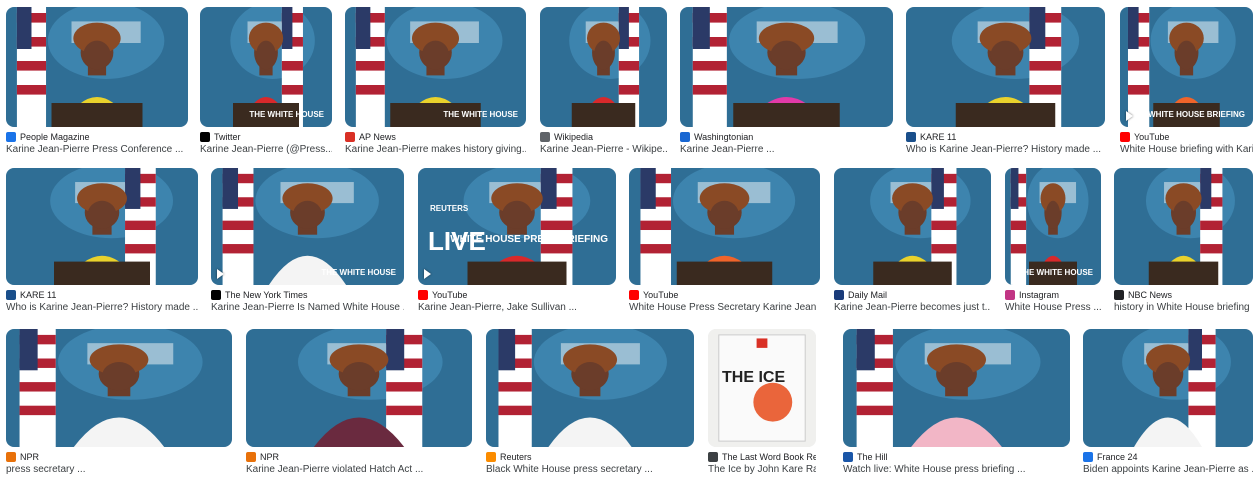 The height and width of the screenshot is (481, 1253). I want to click on wikipedia-favicon-icon, so click(545, 137).